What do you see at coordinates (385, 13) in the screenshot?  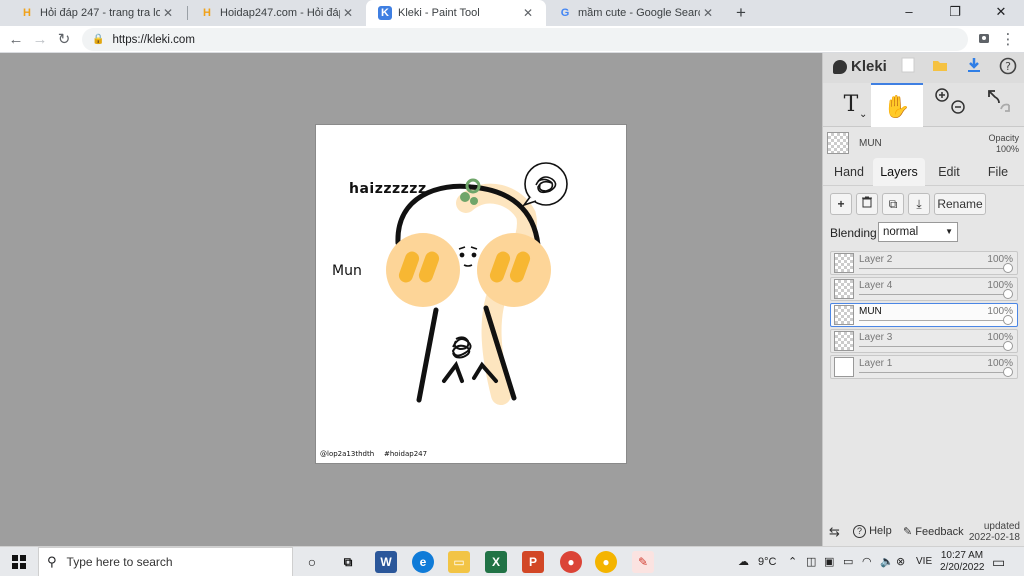 I see `kleki-favicon-icon: K` at bounding box center [385, 13].